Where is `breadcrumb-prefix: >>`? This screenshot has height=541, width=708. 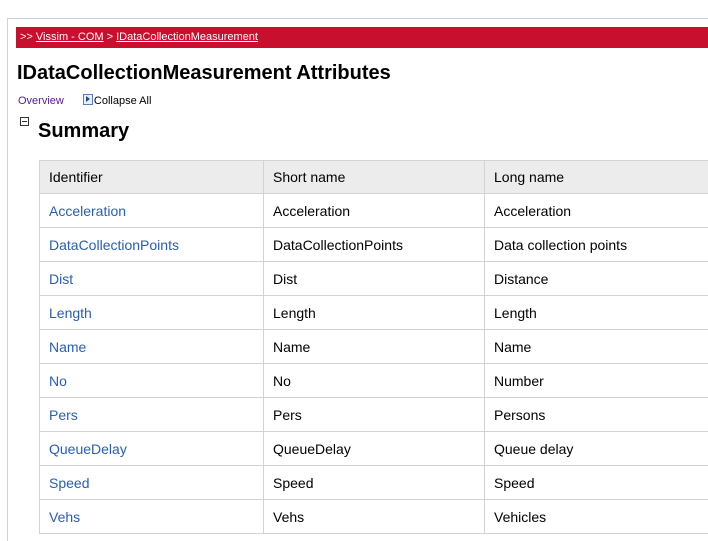 breadcrumb-prefix: >> is located at coordinates (26, 37).